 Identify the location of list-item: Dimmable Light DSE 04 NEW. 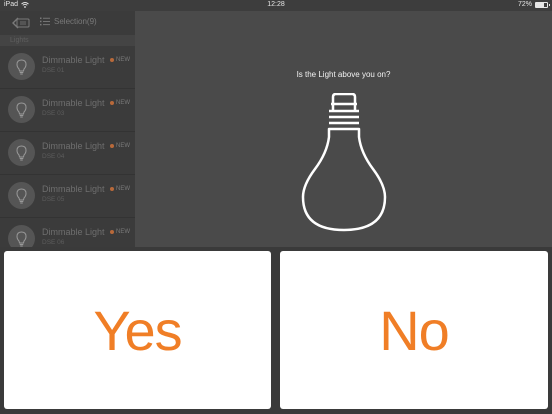
(67, 153).